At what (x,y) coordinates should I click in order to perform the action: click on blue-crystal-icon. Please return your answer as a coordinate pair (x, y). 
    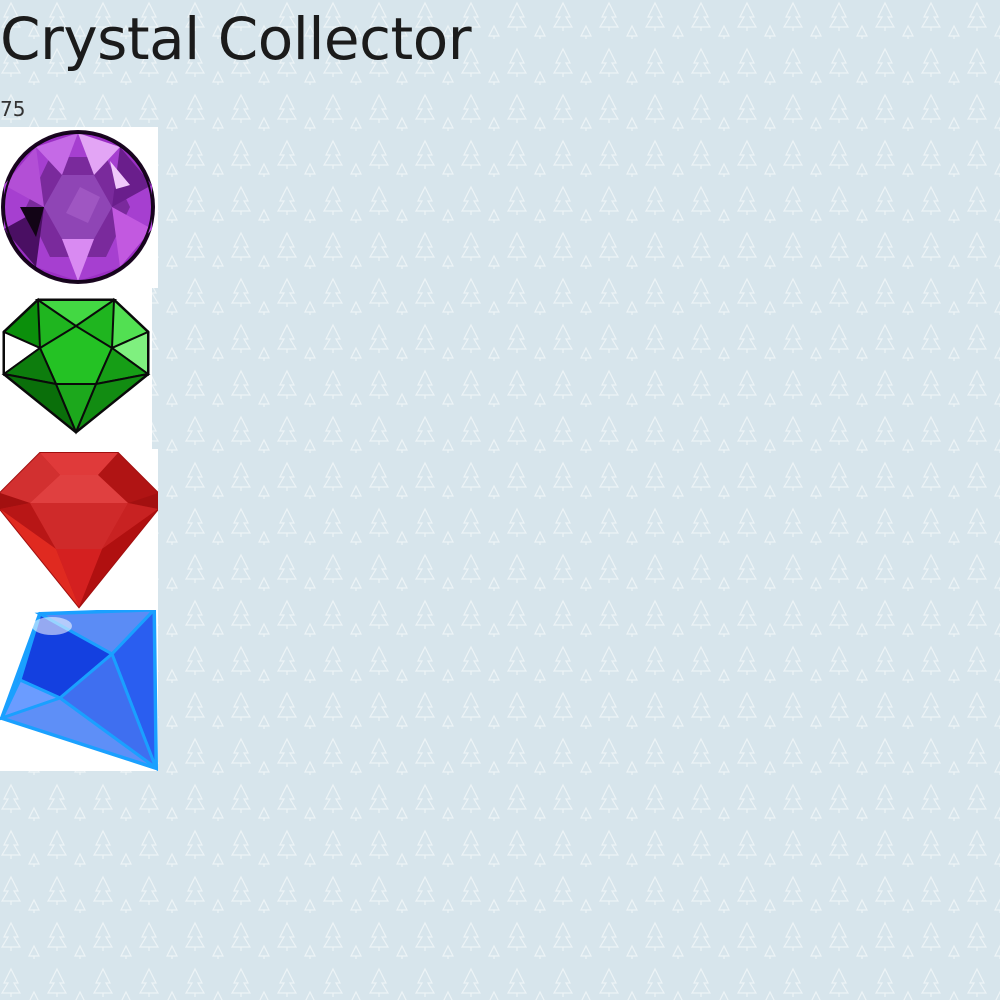
    Looking at the image, I should click on (79, 690).